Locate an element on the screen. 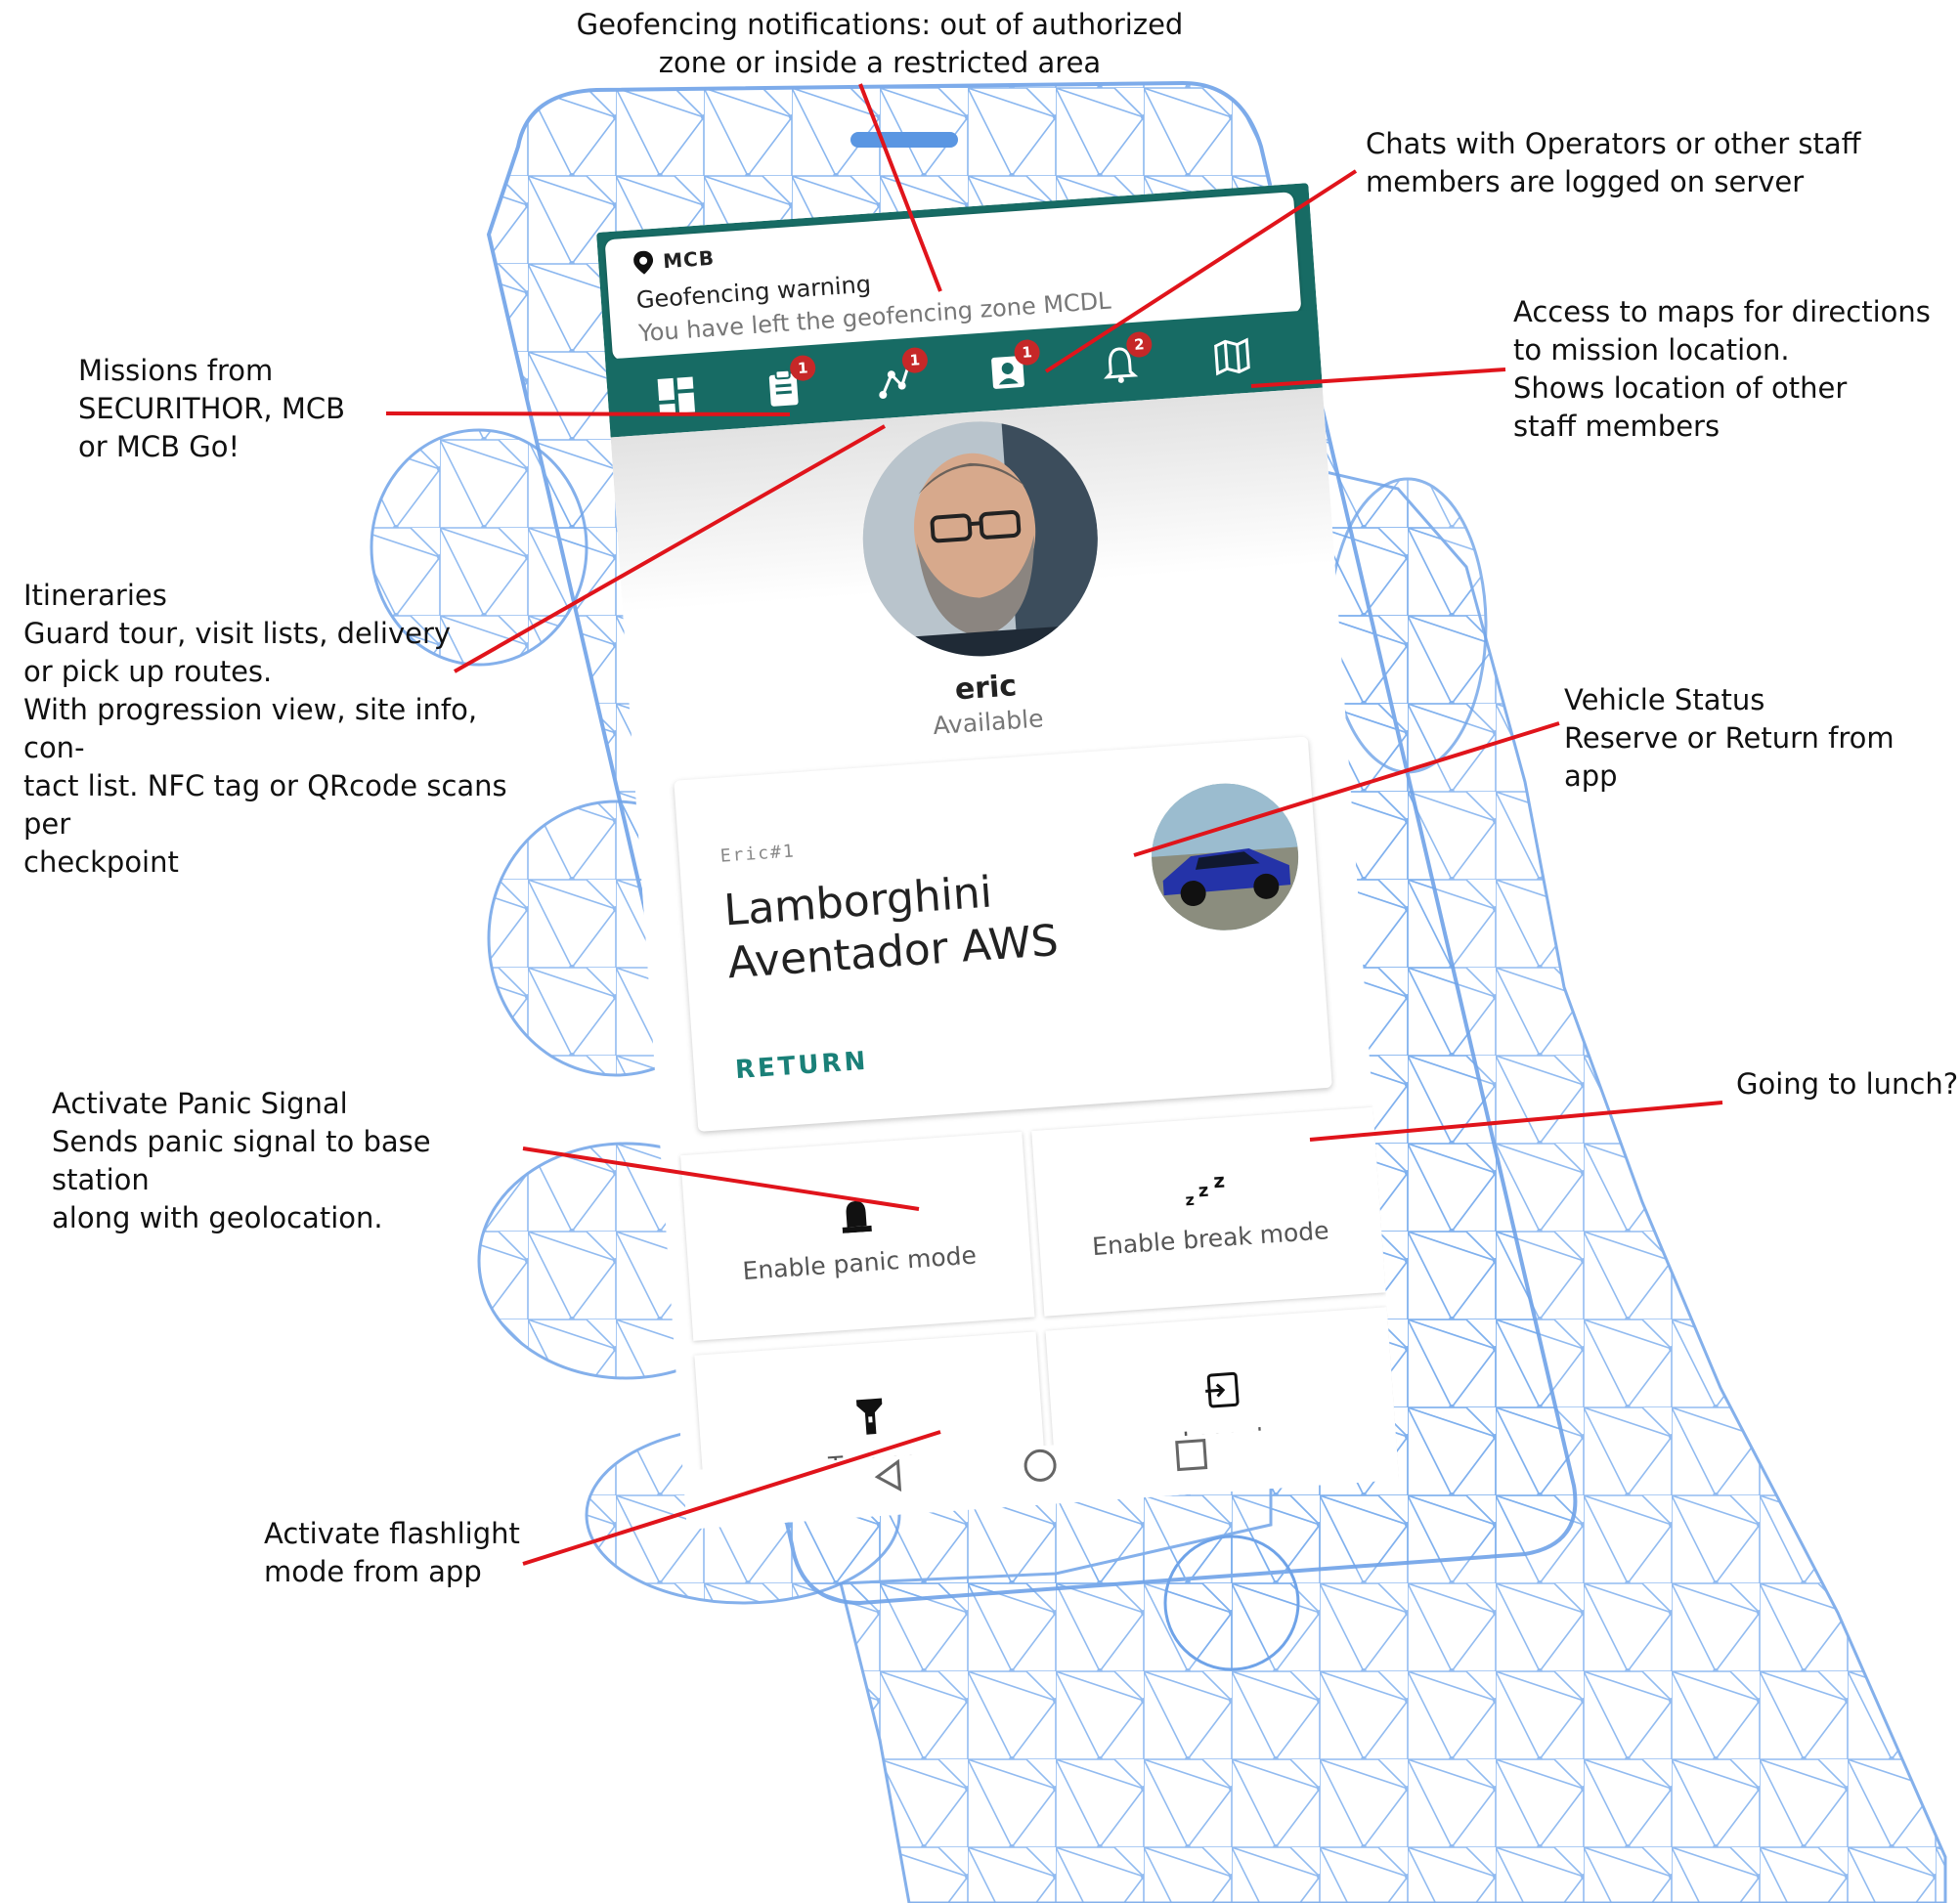  callout-line: SECURITHOR, MCB is located at coordinates (212, 408).